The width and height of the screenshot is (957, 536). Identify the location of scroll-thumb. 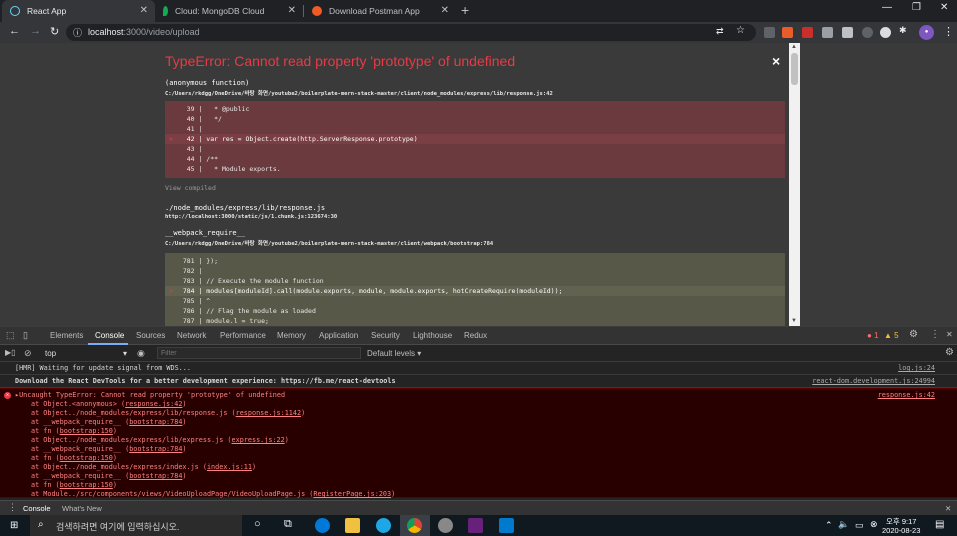
(794, 69).